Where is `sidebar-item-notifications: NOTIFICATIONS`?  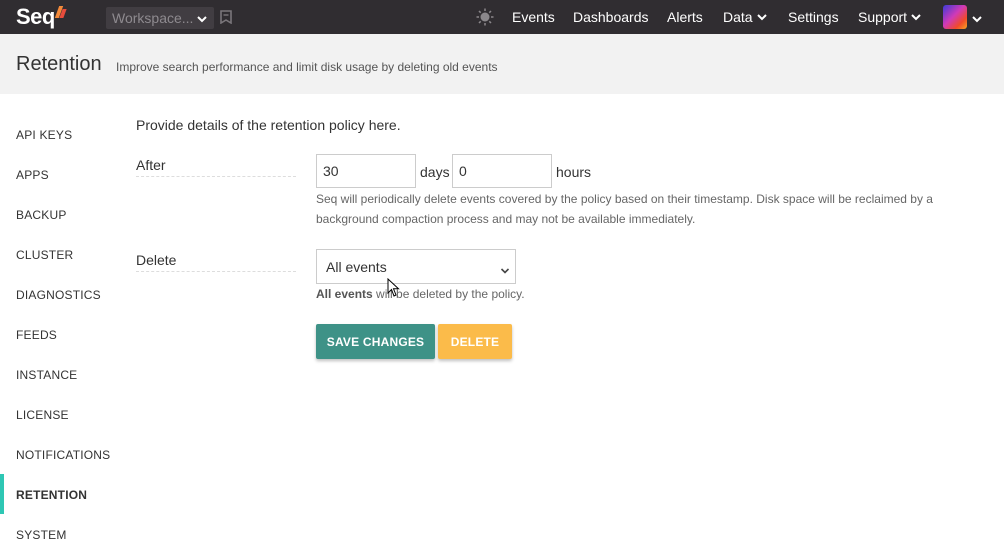 sidebar-item-notifications: NOTIFICATIONS is located at coordinates (63, 455).